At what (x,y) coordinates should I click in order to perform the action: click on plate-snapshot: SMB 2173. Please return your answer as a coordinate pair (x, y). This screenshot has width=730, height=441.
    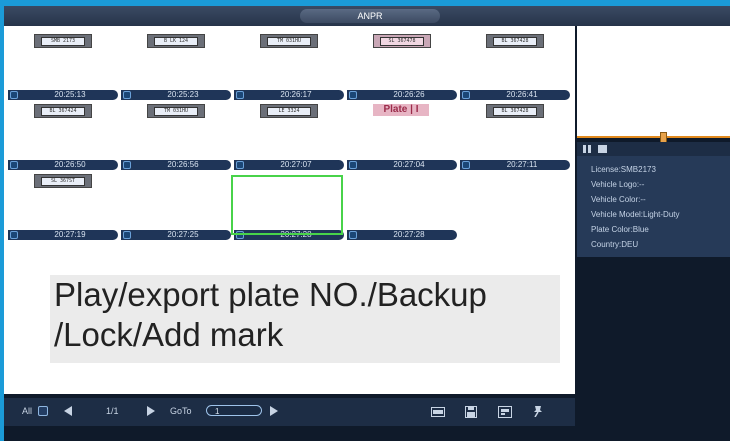
    Looking at the image, I should click on (63, 41).